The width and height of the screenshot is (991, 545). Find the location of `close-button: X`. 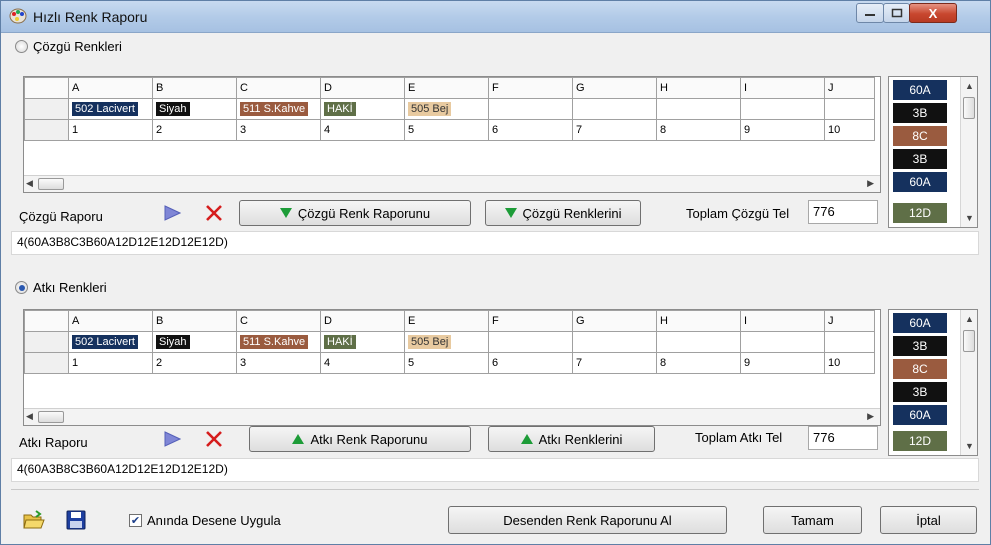

close-button: X is located at coordinates (933, 13).